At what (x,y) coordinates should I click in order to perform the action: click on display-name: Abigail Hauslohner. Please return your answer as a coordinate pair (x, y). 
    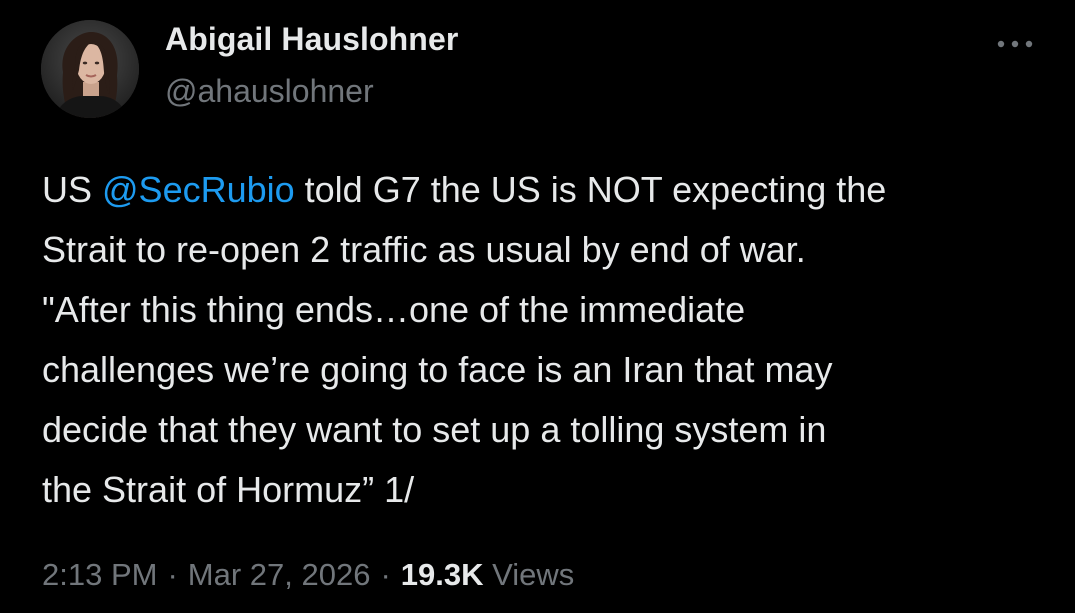
    Looking at the image, I should click on (311, 39).